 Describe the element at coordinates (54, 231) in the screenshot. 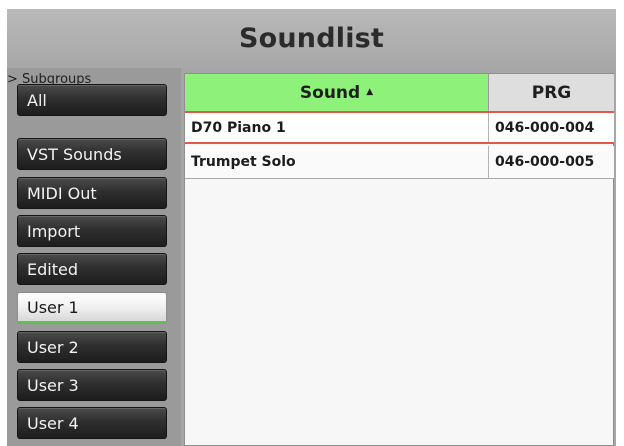

I see `subgroup-label: Import` at that location.